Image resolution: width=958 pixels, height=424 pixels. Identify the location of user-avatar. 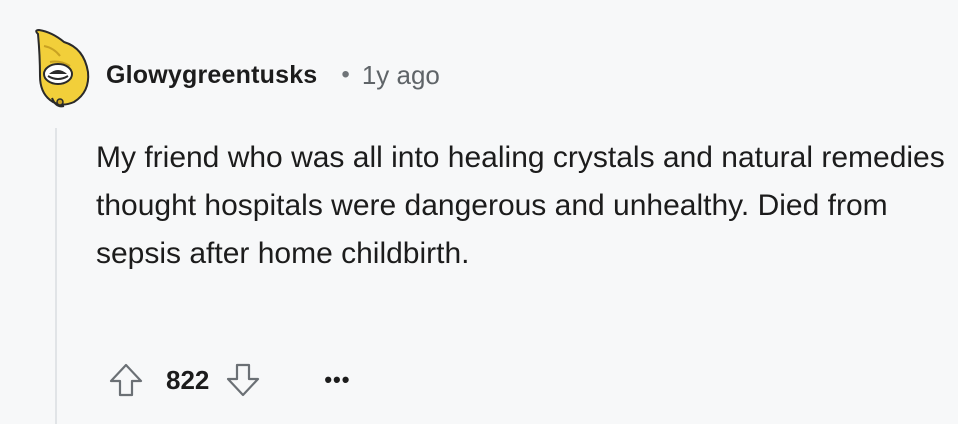
(63, 68).